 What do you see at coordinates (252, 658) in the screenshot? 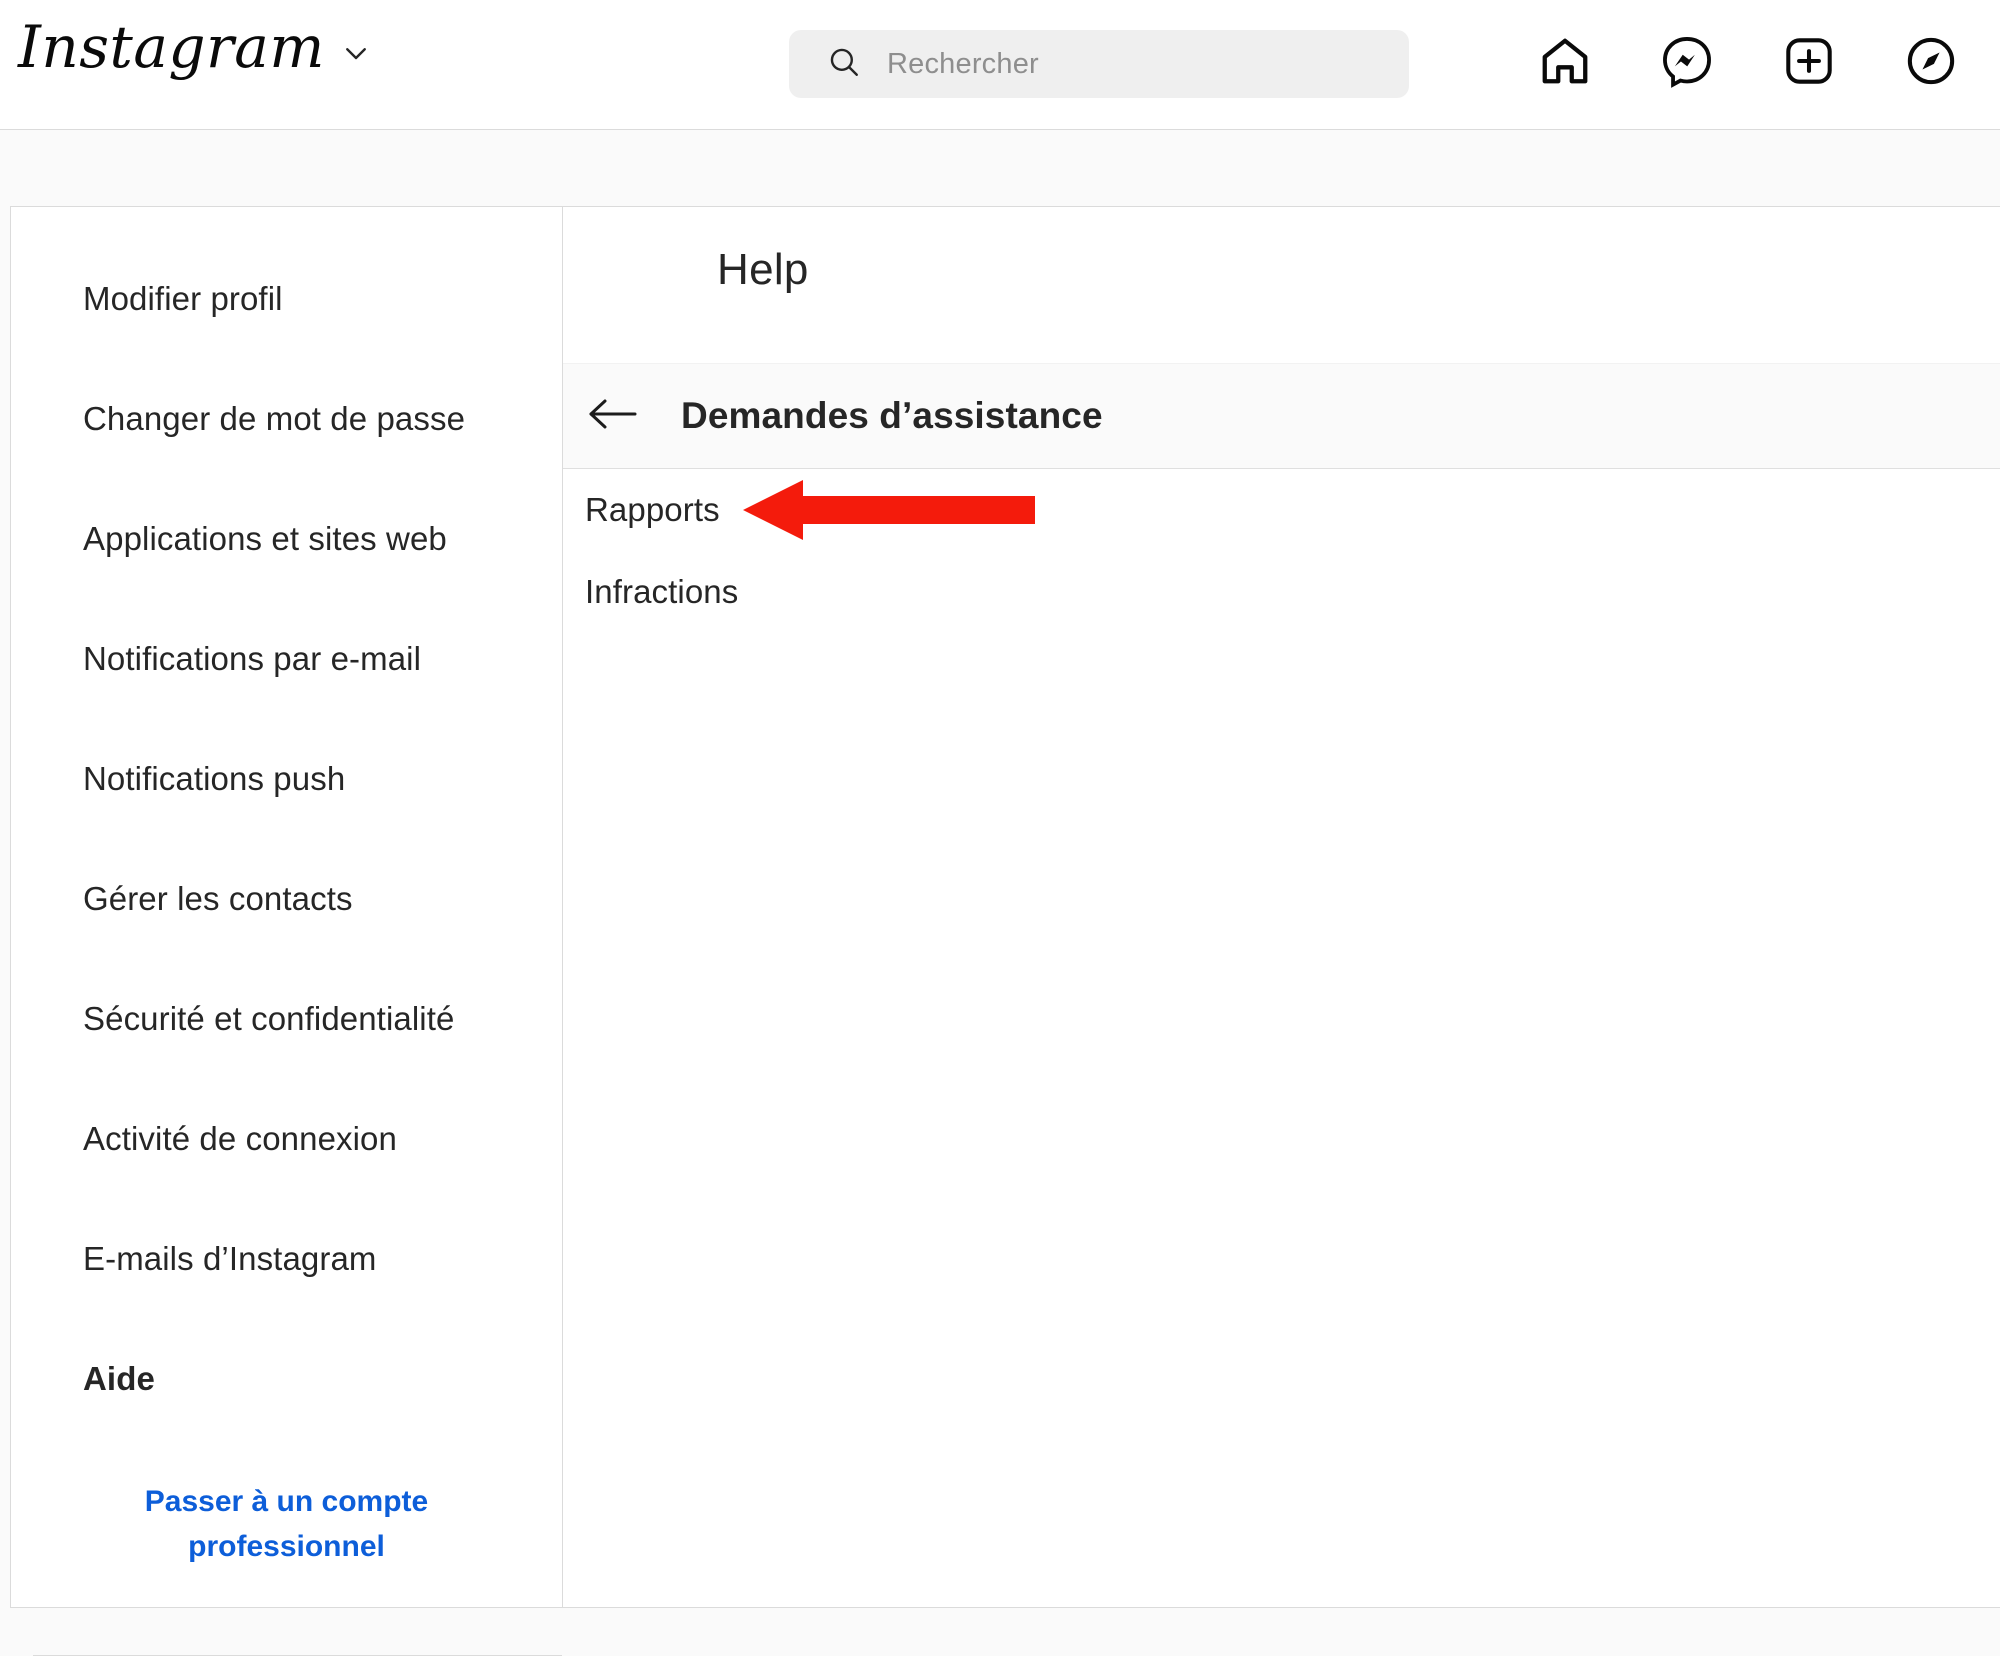
I see `sidebar-item-label: Notifications par e-mail` at bounding box center [252, 658].